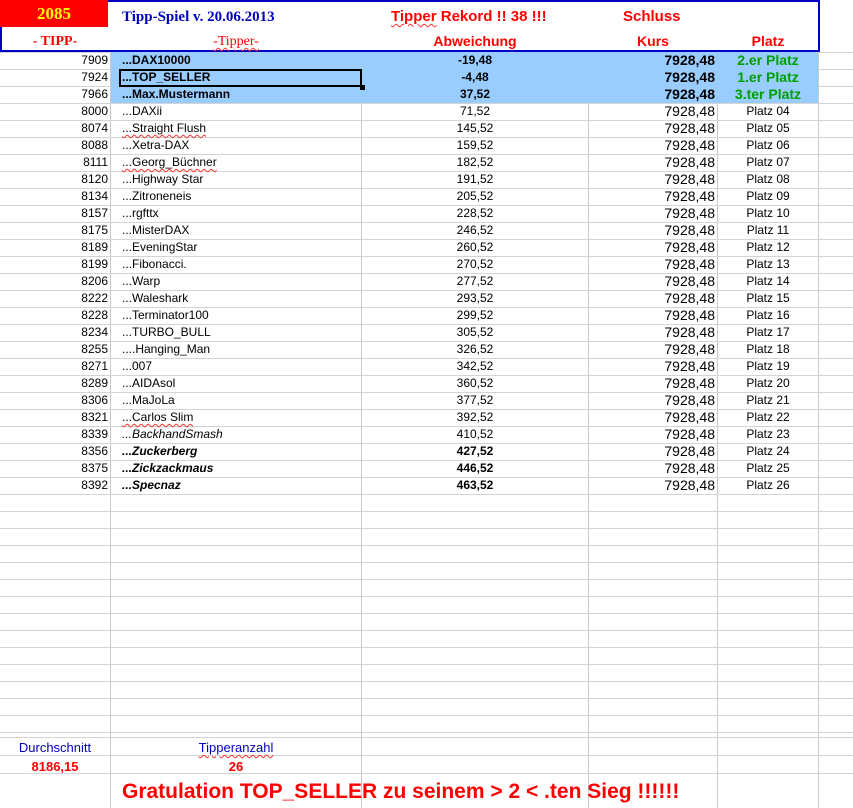  I want to click on abweichung-cell: 342,52, so click(475, 366).